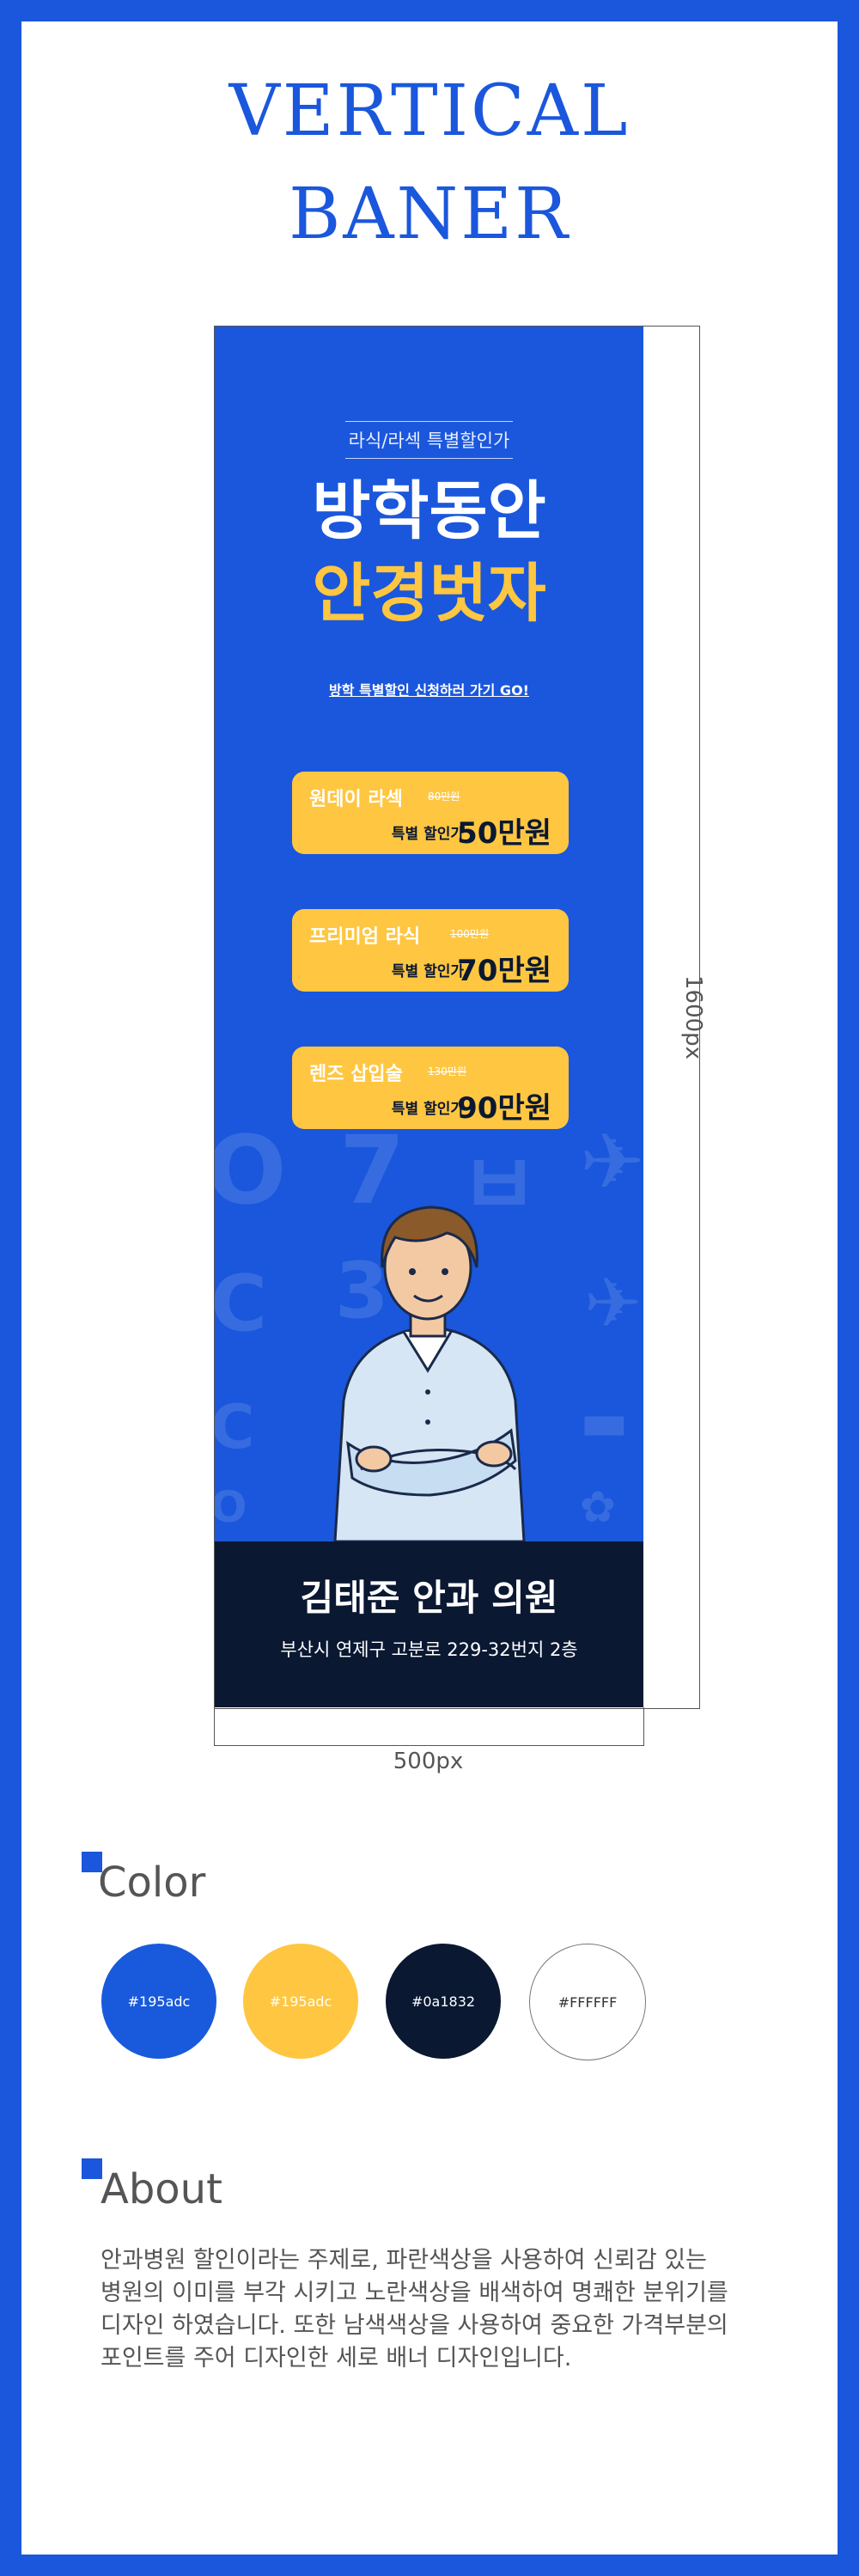 Image resolution: width=859 pixels, height=2576 pixels. What do you see at coordinates (431, 813) in the screenshot?
I see `offer-card: 원데이 라섹 80만원 특별 할인가 50만원` at bounding box center [431, 813].